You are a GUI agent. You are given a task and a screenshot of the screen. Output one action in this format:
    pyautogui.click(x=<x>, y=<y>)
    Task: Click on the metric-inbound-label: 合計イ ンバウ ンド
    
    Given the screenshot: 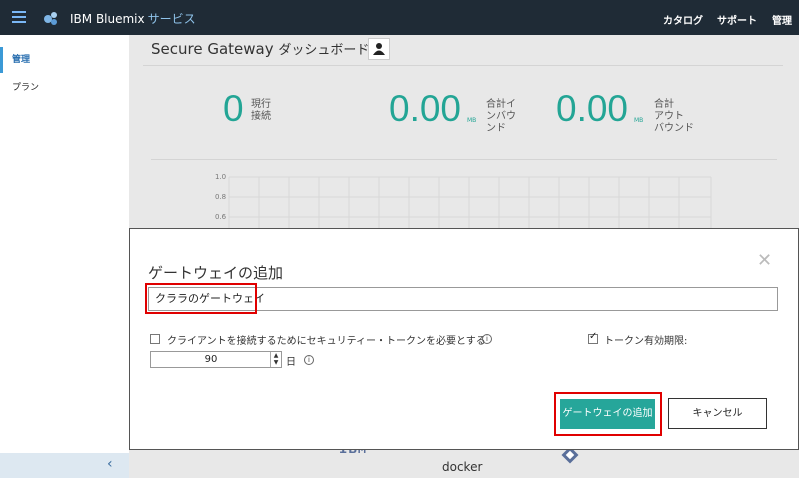 What is the action you would take?
    pyautogui.click(x=501, y=117)
    